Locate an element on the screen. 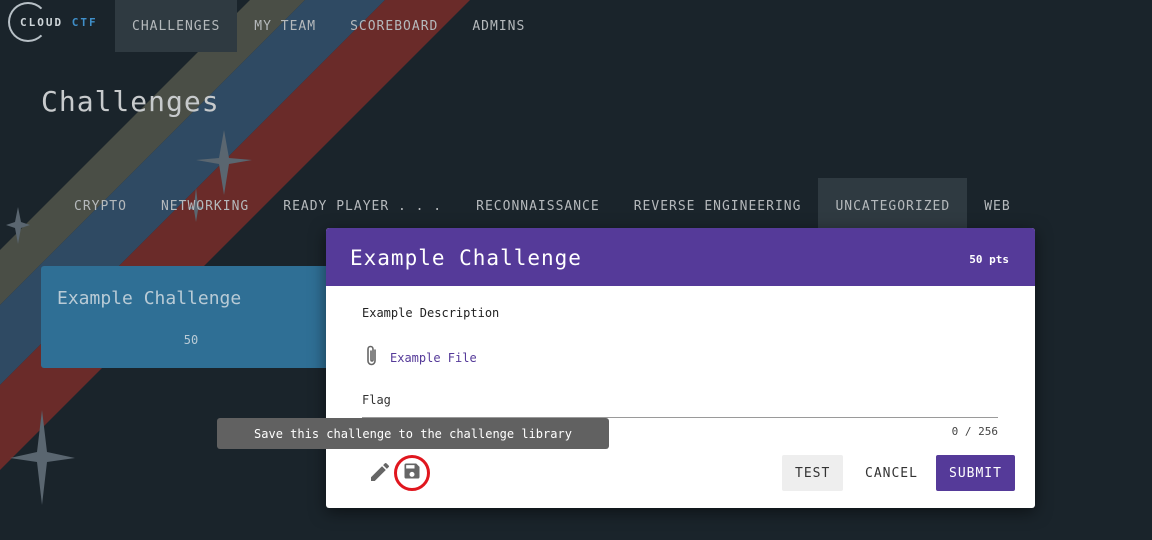 The width and height of the screenshot is (1152, 540). file-attachment: Example File is located at coordinates (420, 358).